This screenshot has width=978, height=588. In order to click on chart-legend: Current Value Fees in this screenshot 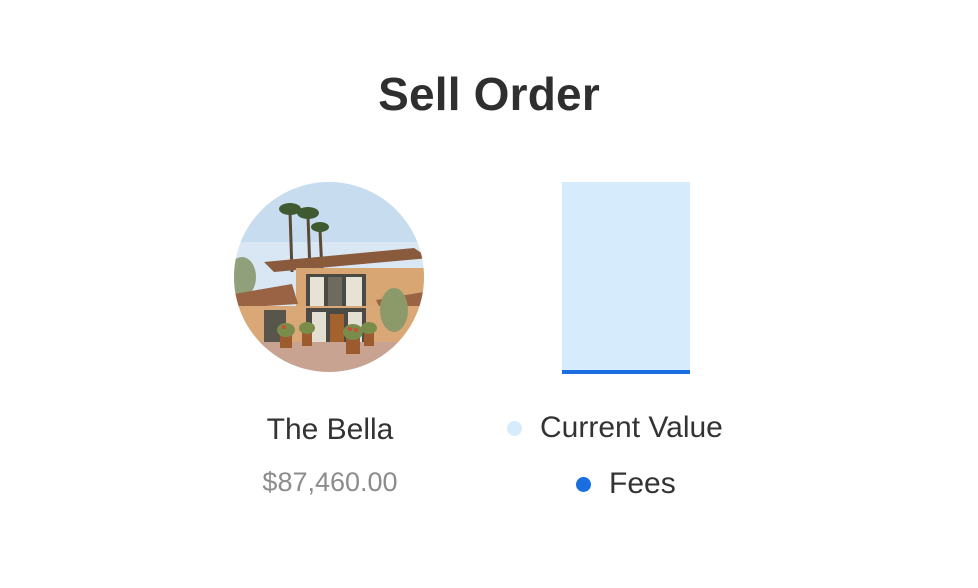, I will do `click(630, 462)`.